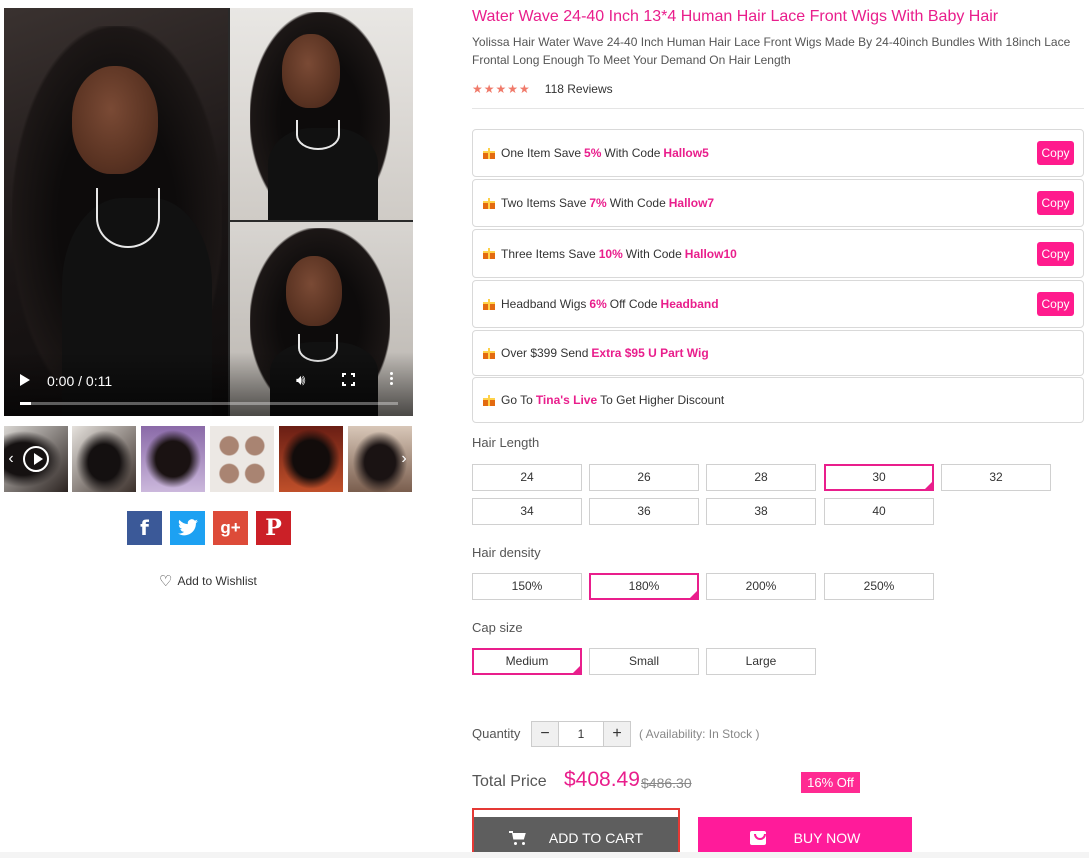  What do you see at coordinates (11, 459) in the screenshot?
I see `thumbnail-prev-arrow: ‹` at bounding box center [11, 459].